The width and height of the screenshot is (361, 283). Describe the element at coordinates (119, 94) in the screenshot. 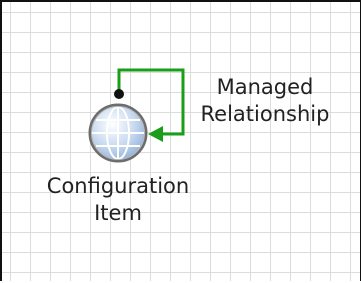

I see `edge-source-dot` at that location.